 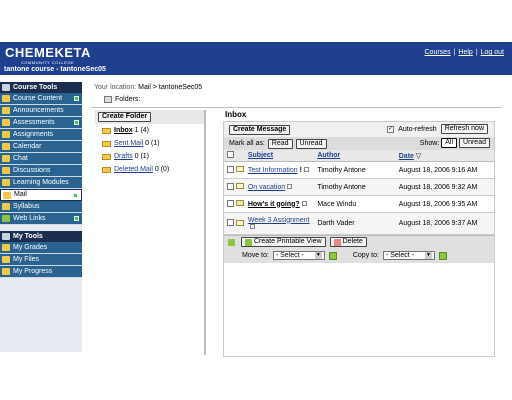 What do you see at coordinates (248, 242) in the screenshot?
I see `printer-icon` at bounding box center [248, 242].